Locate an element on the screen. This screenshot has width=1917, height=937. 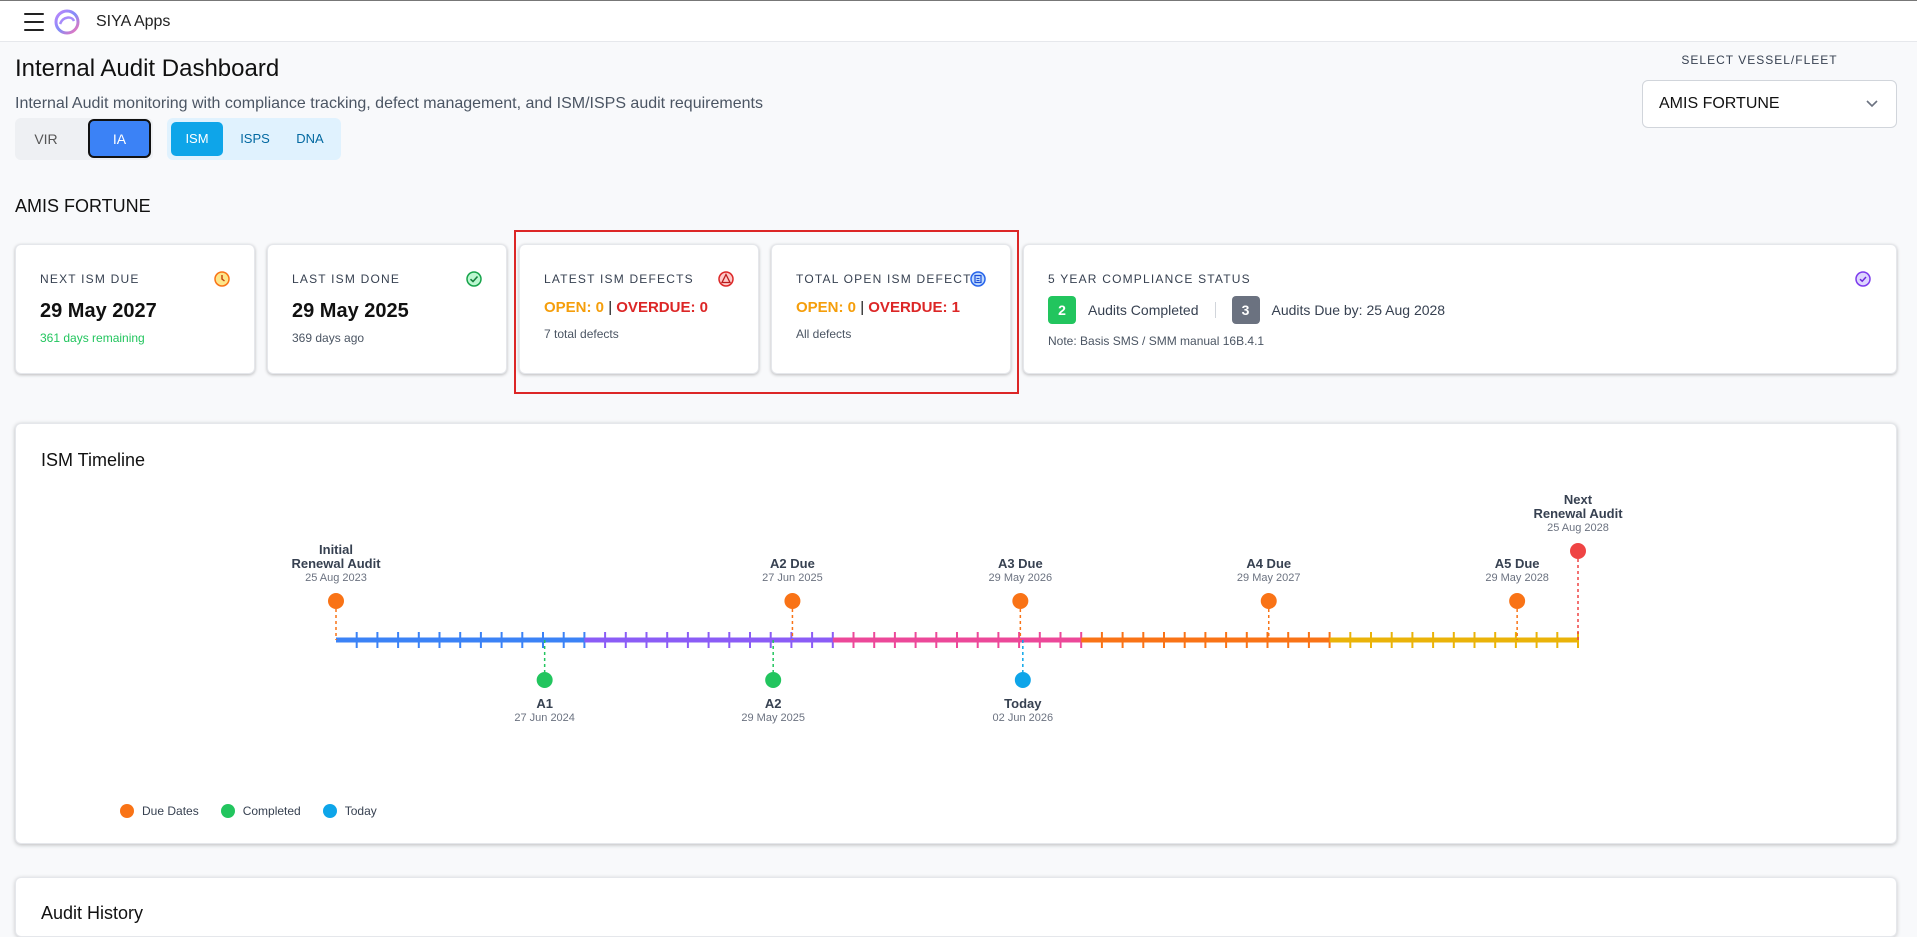
marker-date: 27 Jun 2024 is located at coordinates (544, 718).